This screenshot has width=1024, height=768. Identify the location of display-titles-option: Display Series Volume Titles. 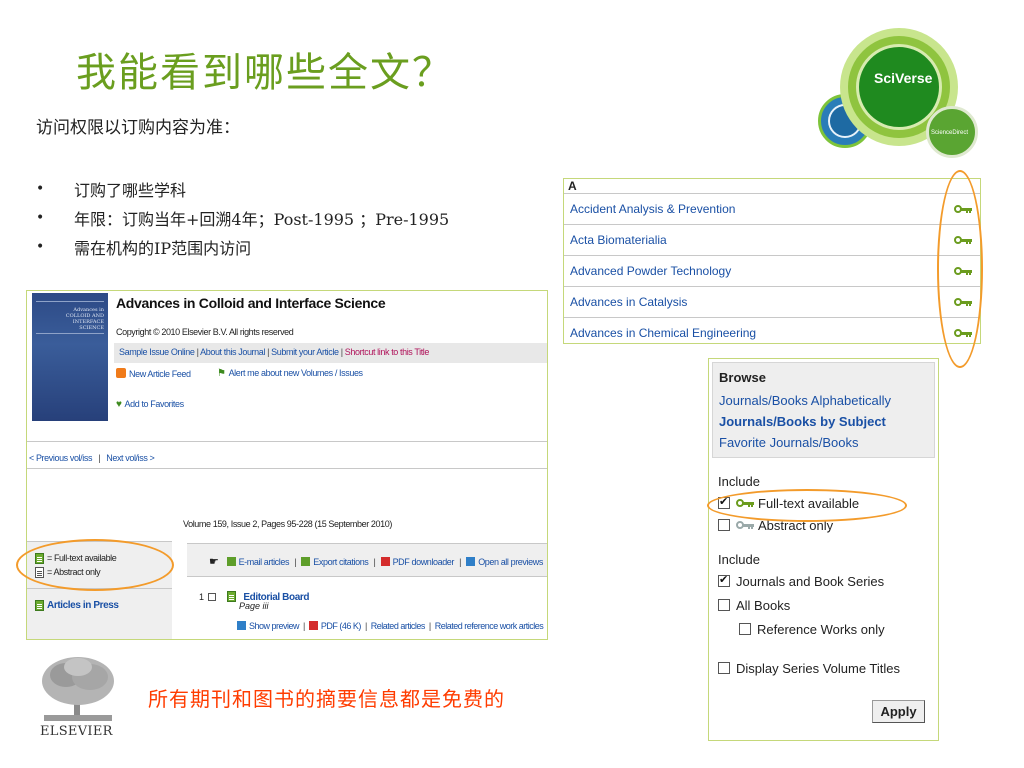
(828, 668).